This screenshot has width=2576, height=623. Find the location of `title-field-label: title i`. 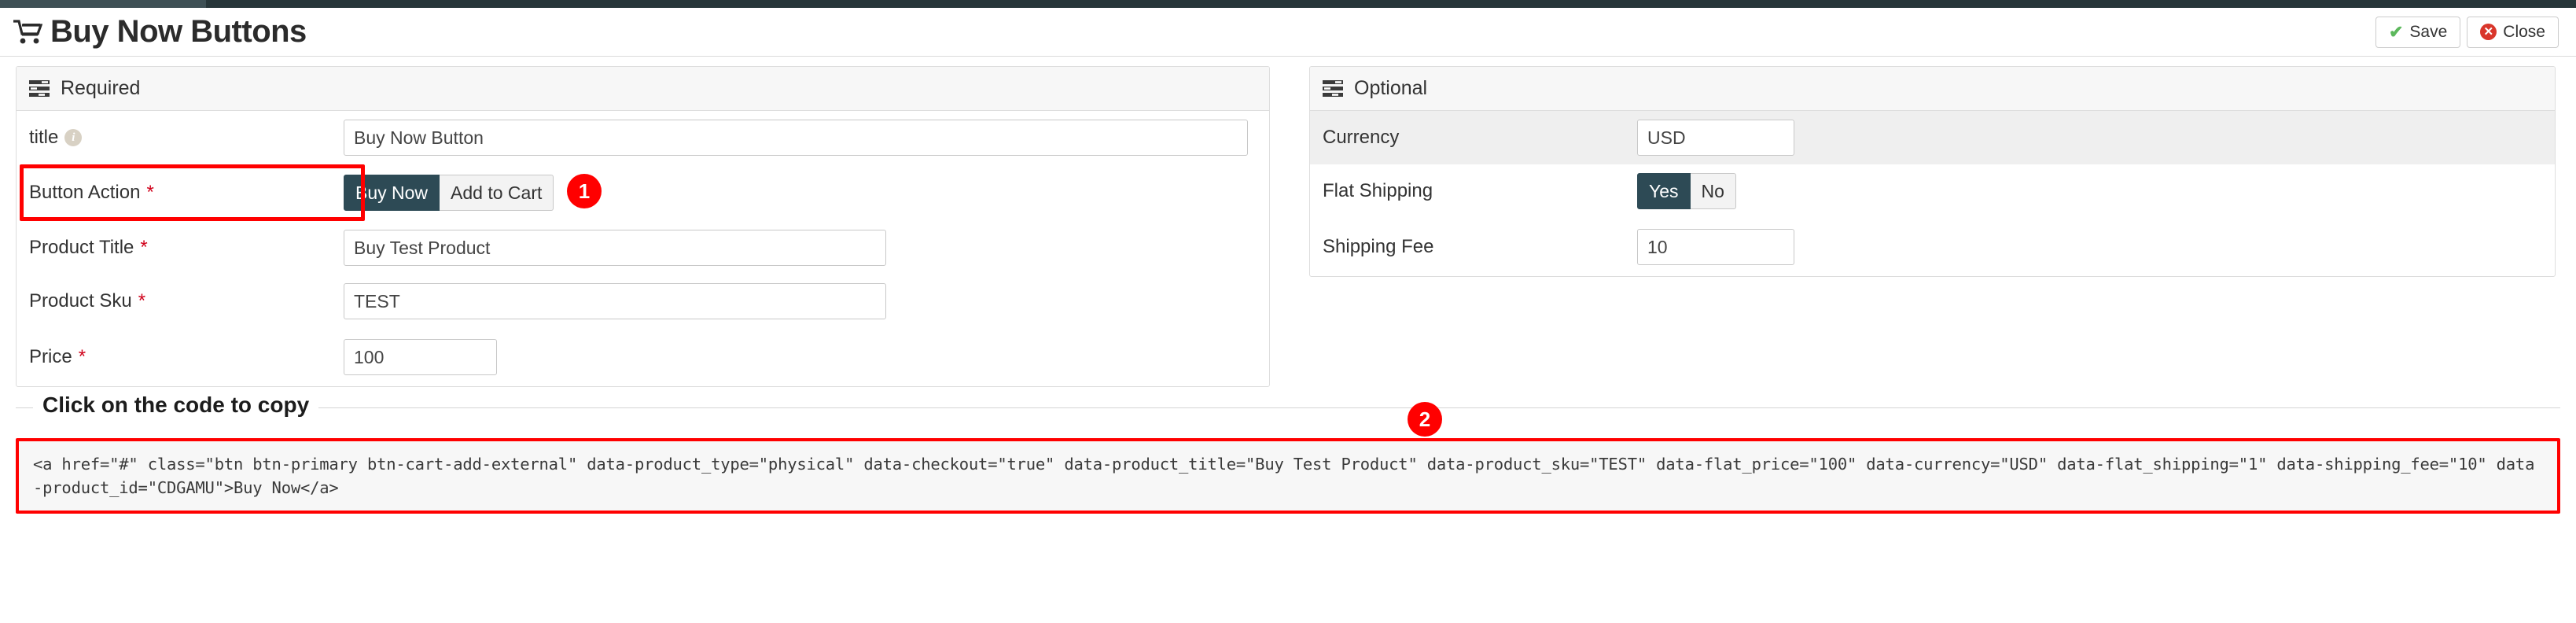

title-field-label: title i is located at coordinates (186, 138).